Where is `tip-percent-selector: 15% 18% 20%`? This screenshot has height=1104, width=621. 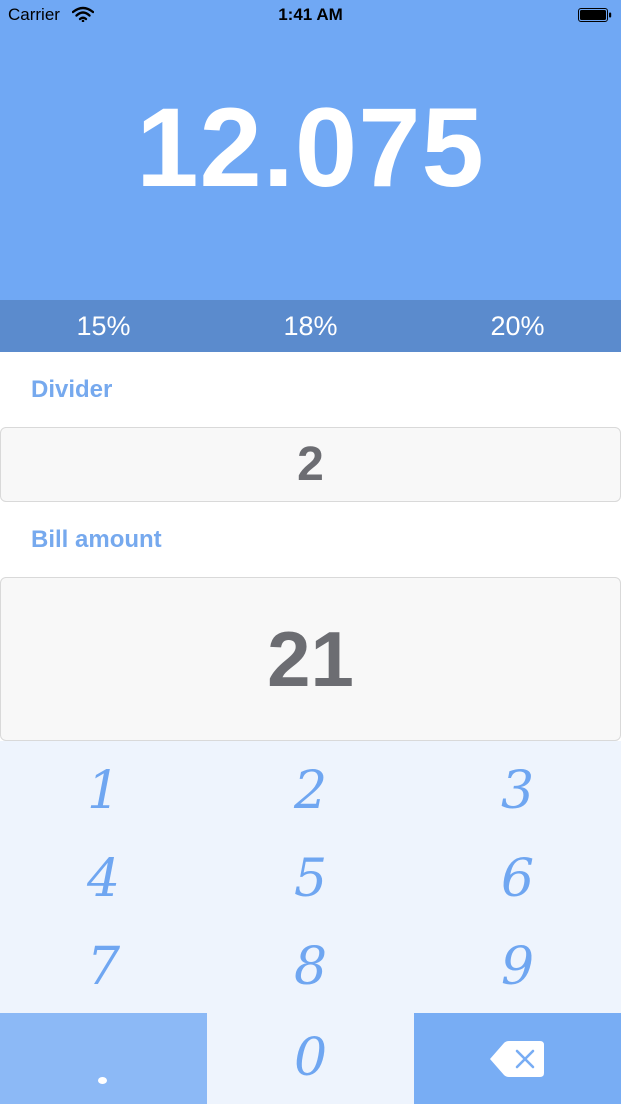
tip-percent-selector: 15% 18% 20% is located at coordinates (310, 326).